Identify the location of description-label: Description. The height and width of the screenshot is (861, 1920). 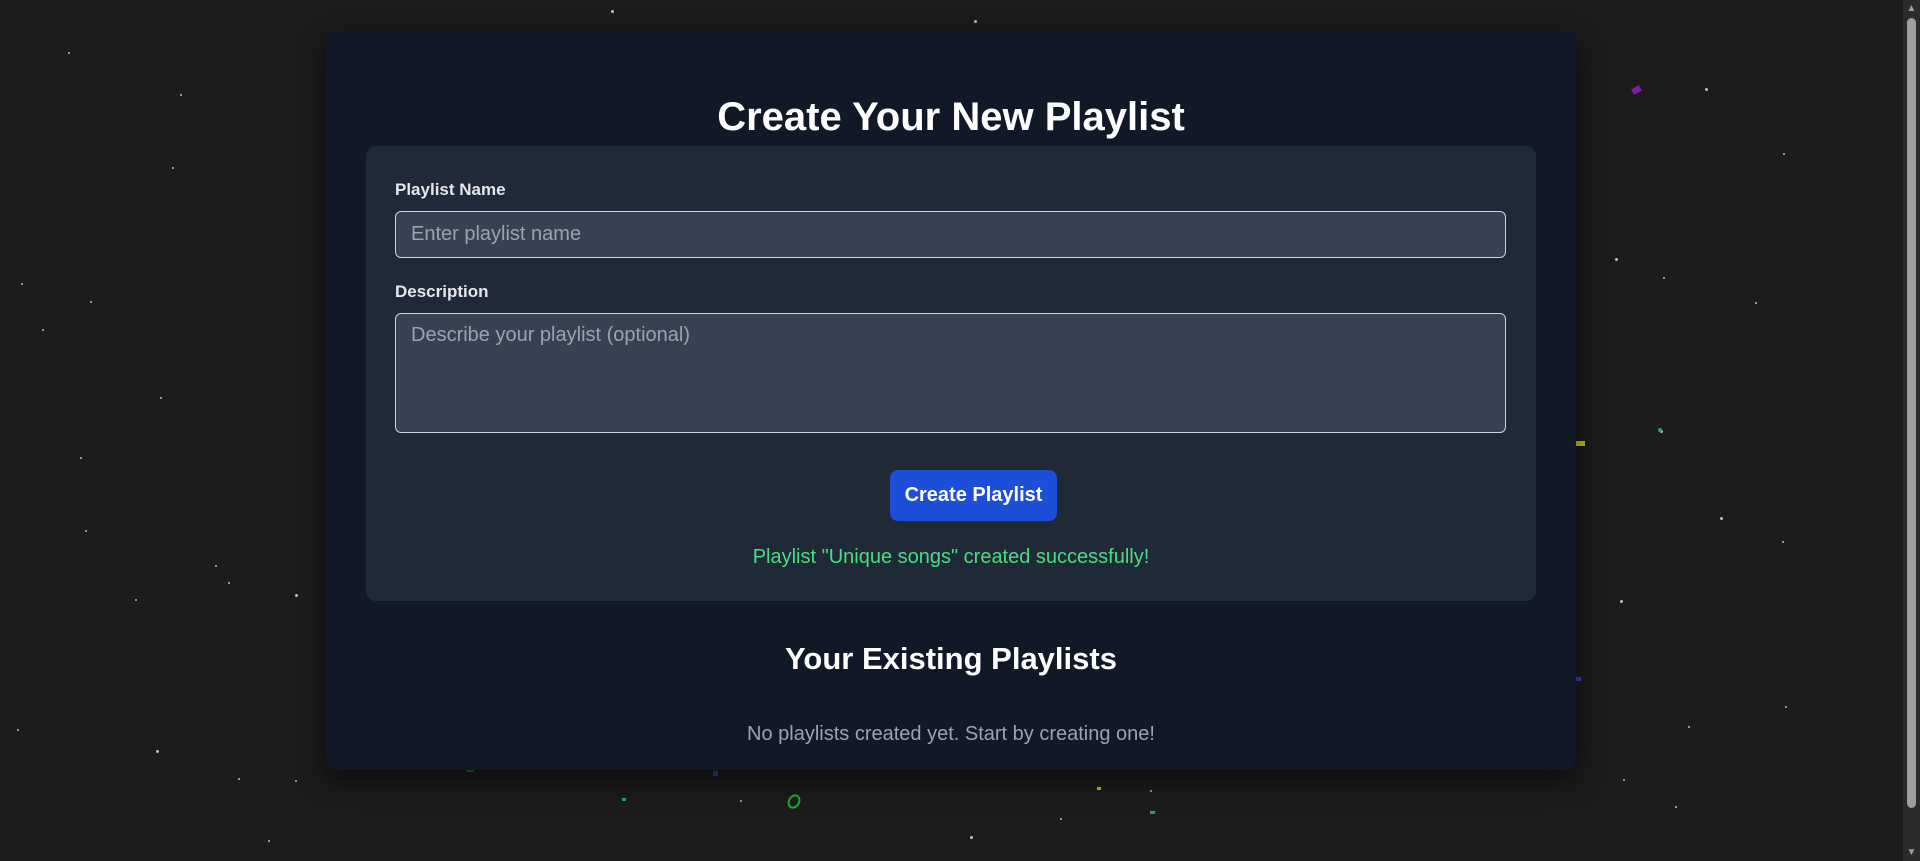
(442, 291).